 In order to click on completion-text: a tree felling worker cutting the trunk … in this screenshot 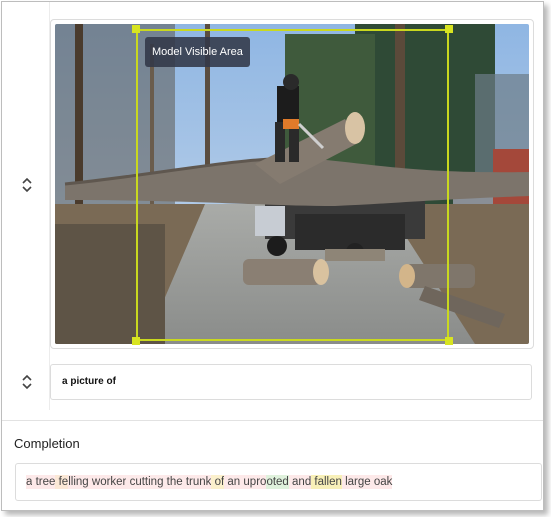, I will do `click(209, 482)`.